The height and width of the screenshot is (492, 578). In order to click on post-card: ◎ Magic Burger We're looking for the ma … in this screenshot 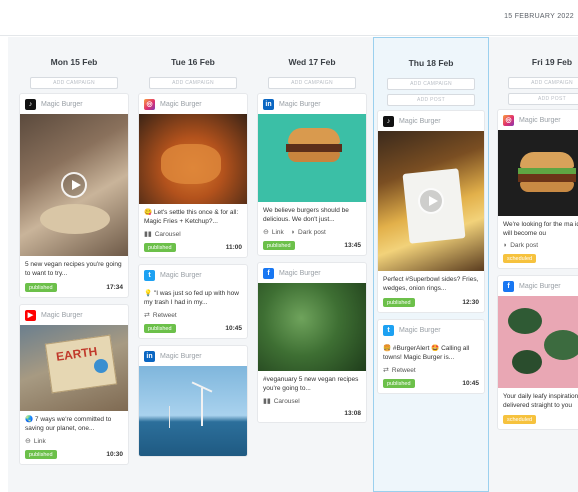, I will do `click(537, 189)`.